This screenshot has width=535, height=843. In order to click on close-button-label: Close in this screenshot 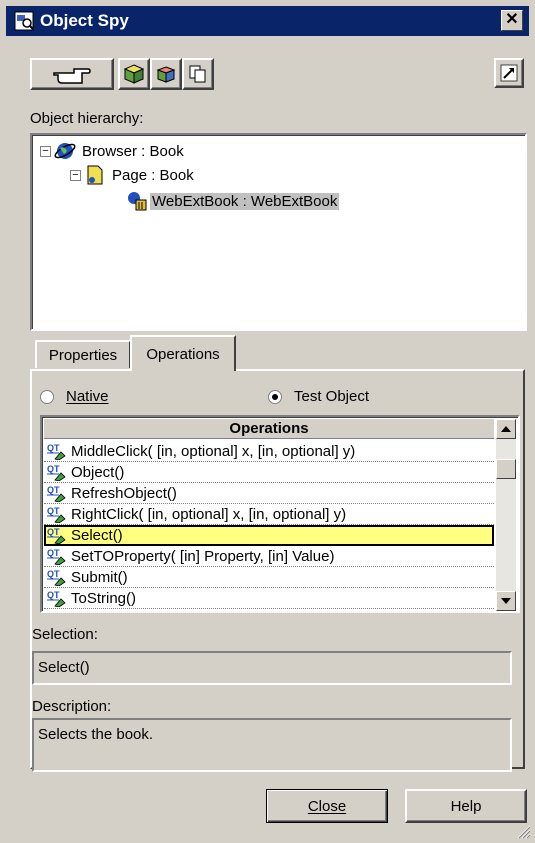, I will do `click(327, 806)`.